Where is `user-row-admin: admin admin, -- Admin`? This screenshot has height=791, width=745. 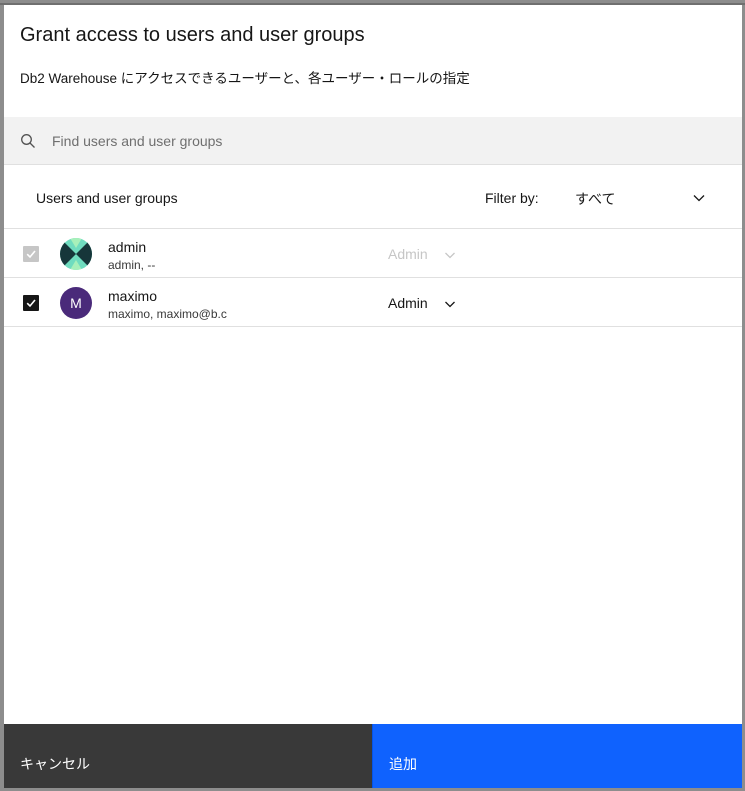 user-row-admin: admin admin, -- Admin is located at coordinates (373, 254).